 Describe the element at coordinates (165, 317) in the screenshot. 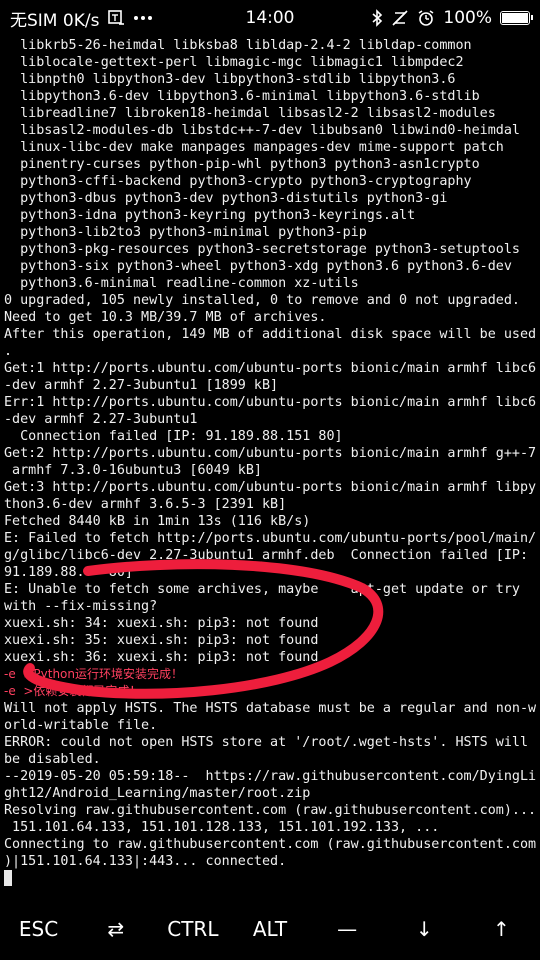

I see `terminal-line: Need to get 10.3 MB/39.7 MB of archives.` at that location.